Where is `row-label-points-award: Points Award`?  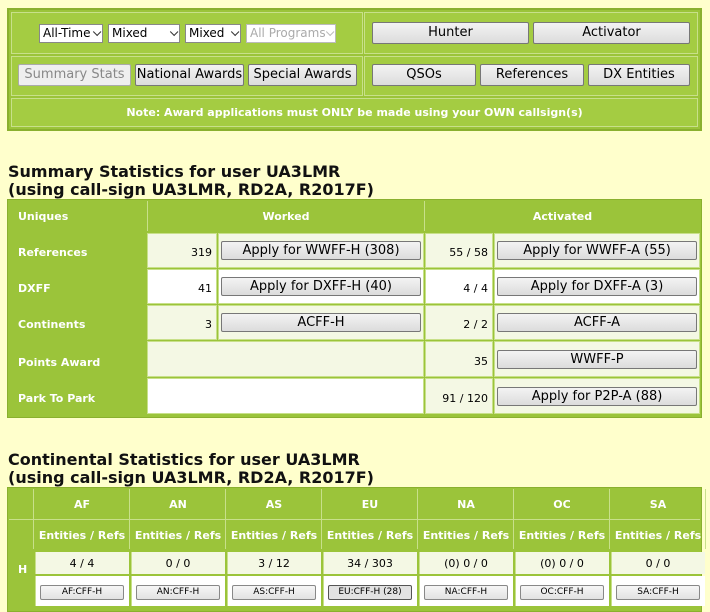 row-label-points-award: Points Award is located at coordinates (59, 362).